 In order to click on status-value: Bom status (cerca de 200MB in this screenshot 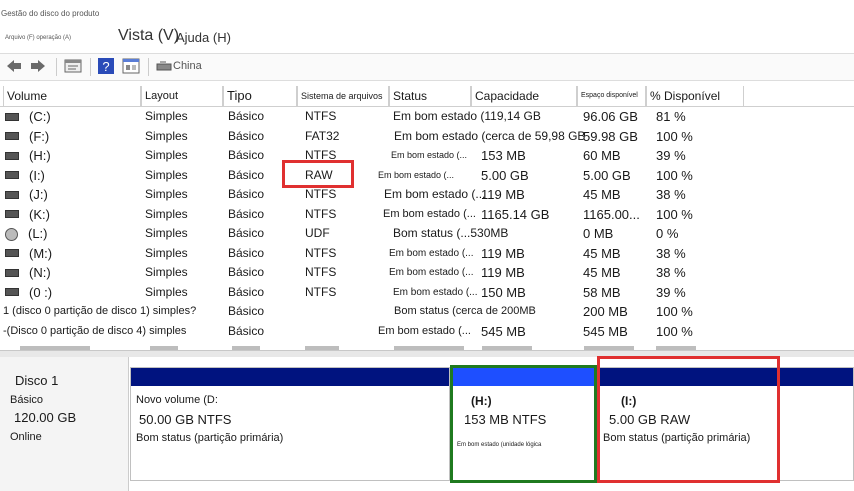, I will do `click(465, 311)`.